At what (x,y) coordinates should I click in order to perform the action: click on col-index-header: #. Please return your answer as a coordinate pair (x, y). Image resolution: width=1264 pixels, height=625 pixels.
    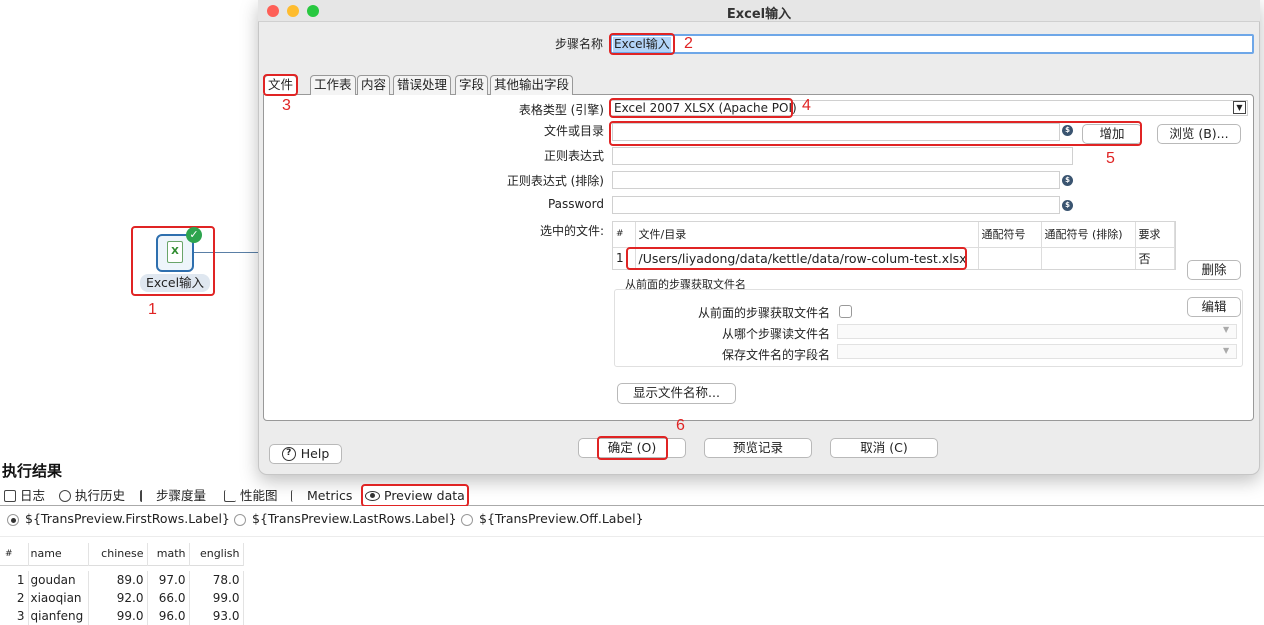
    Looking at the image, I should click on (14, 554).